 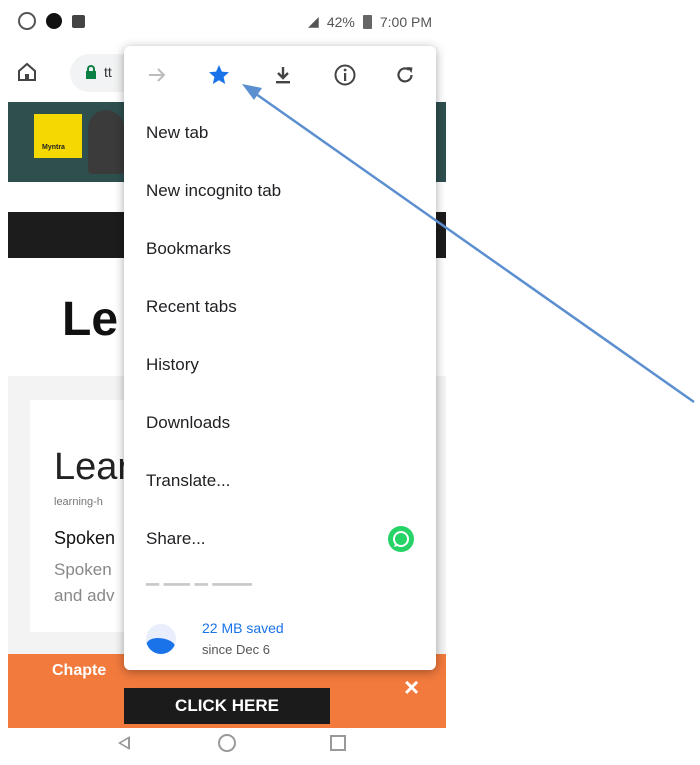 I want to click on whatsapp-icon, so click(x=401, y=539).